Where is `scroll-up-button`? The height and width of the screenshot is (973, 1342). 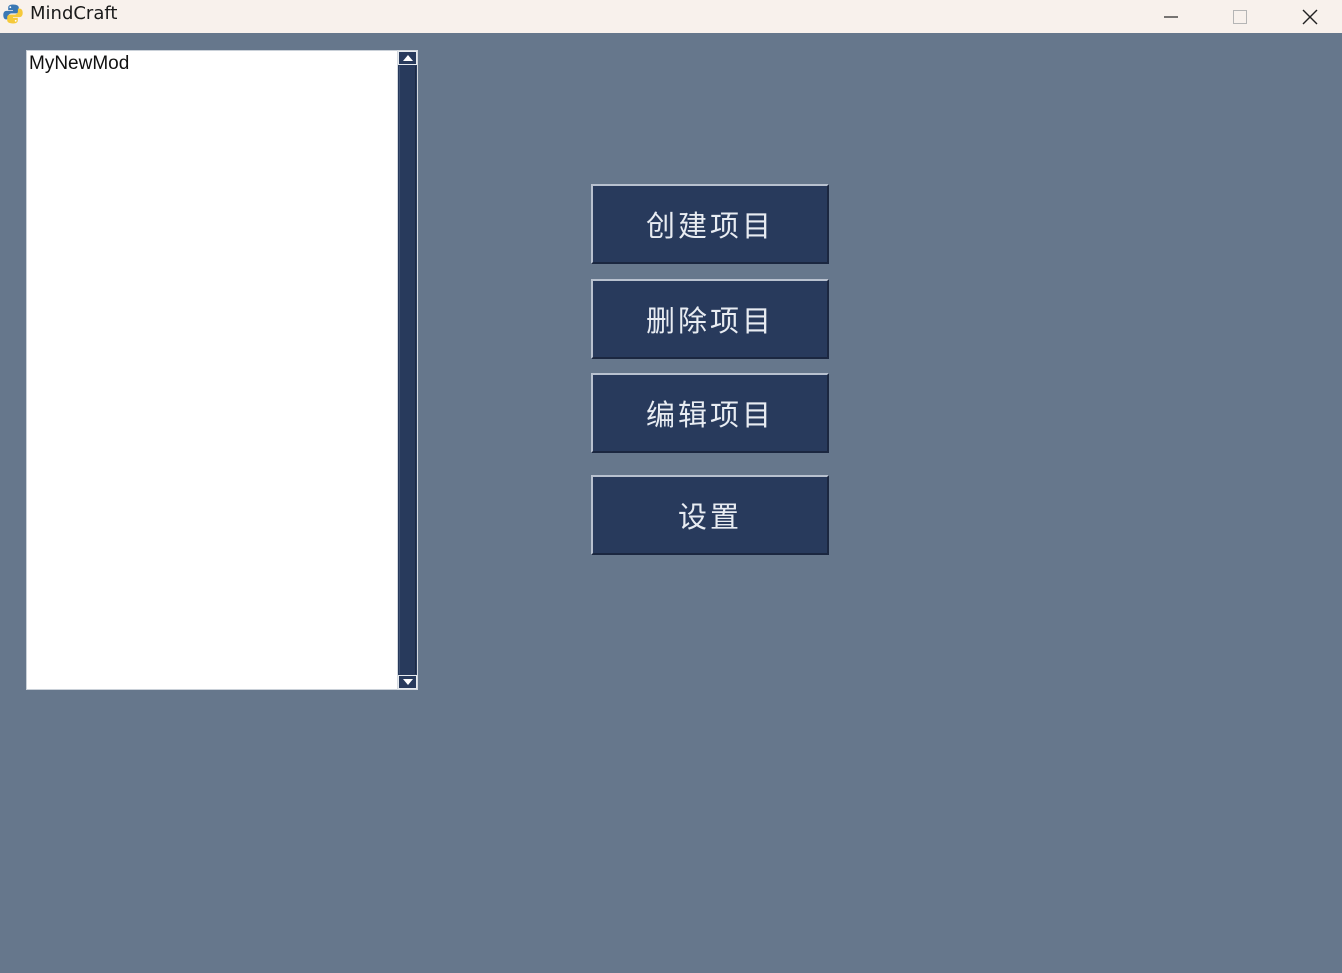
scroll-up-button is located at coordinates (407, 58).